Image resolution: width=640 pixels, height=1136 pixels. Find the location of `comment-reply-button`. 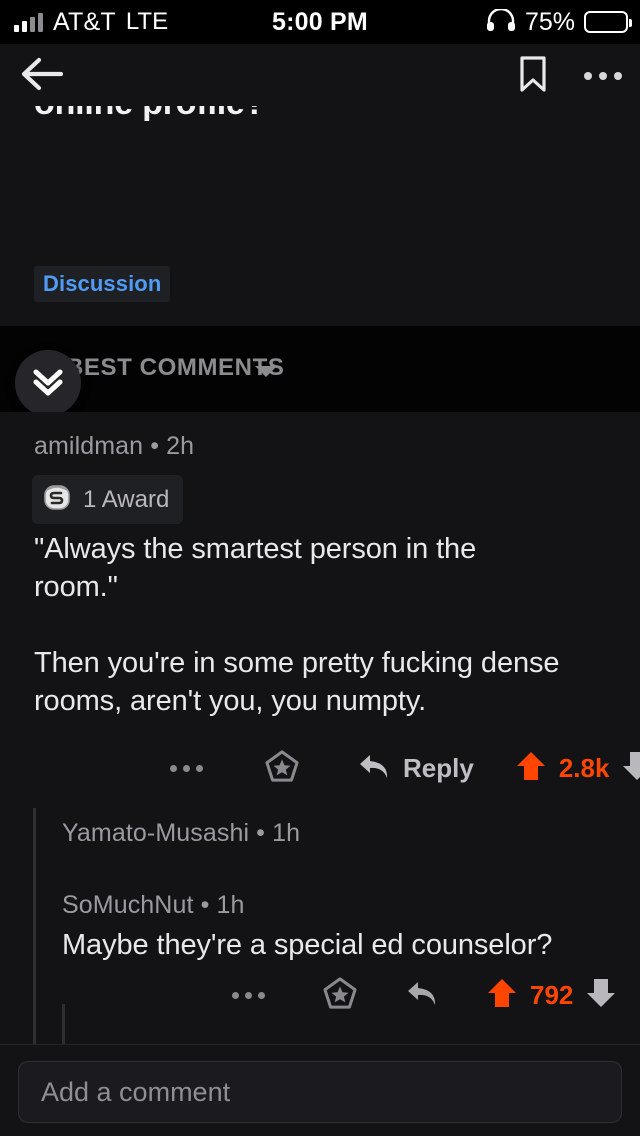

comment-reply-button is located at coordinates (422, 995).